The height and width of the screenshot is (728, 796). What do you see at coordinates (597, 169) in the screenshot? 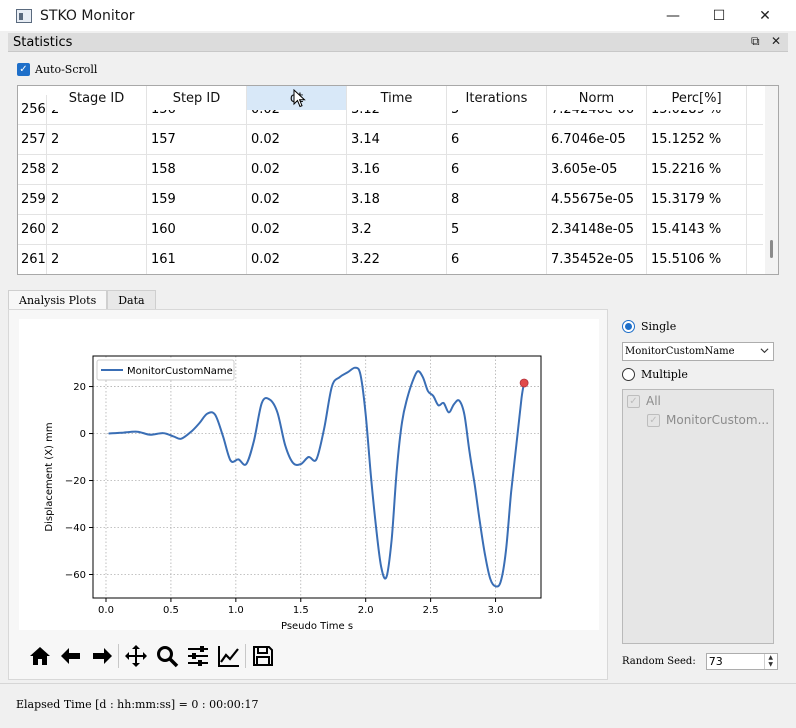
I see `cell-norm: 3.605e-05` at bounding box center [597, 169].